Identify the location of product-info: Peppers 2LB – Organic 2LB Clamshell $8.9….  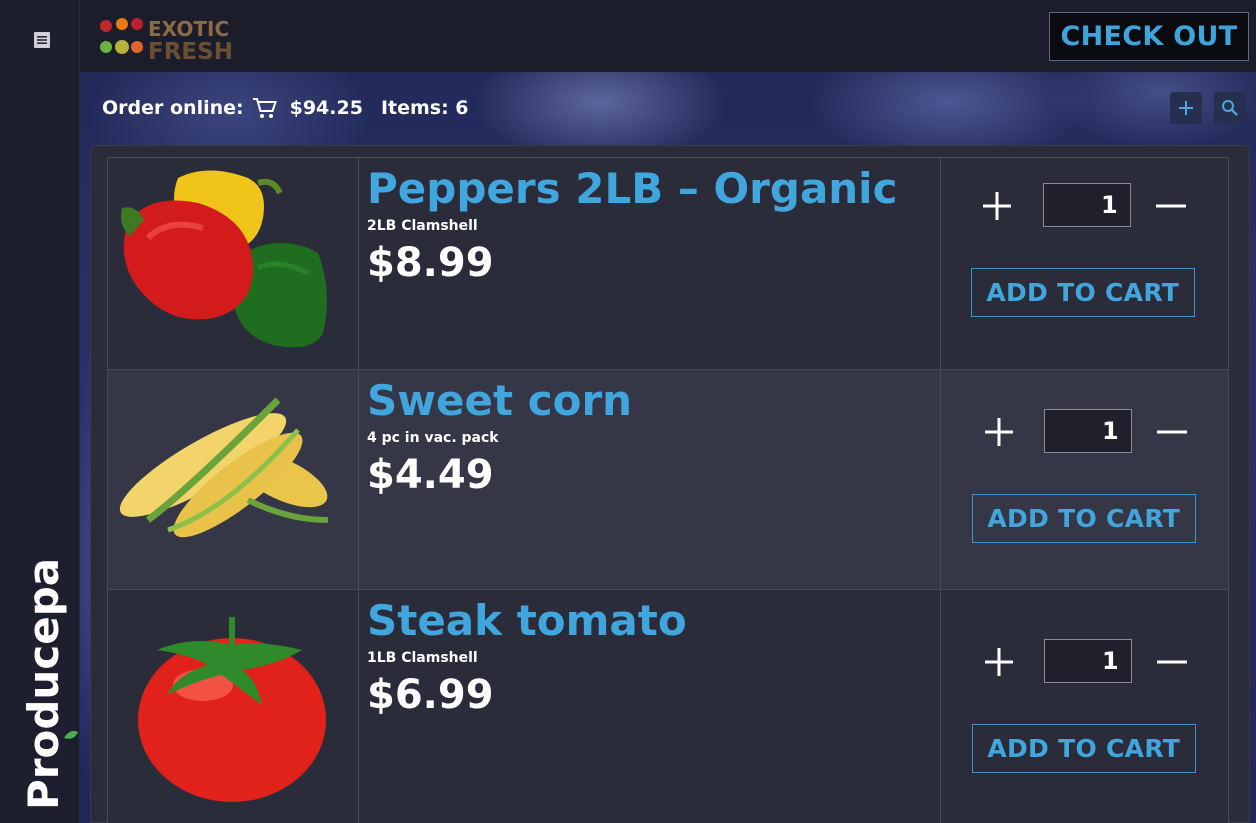
(649, 263).